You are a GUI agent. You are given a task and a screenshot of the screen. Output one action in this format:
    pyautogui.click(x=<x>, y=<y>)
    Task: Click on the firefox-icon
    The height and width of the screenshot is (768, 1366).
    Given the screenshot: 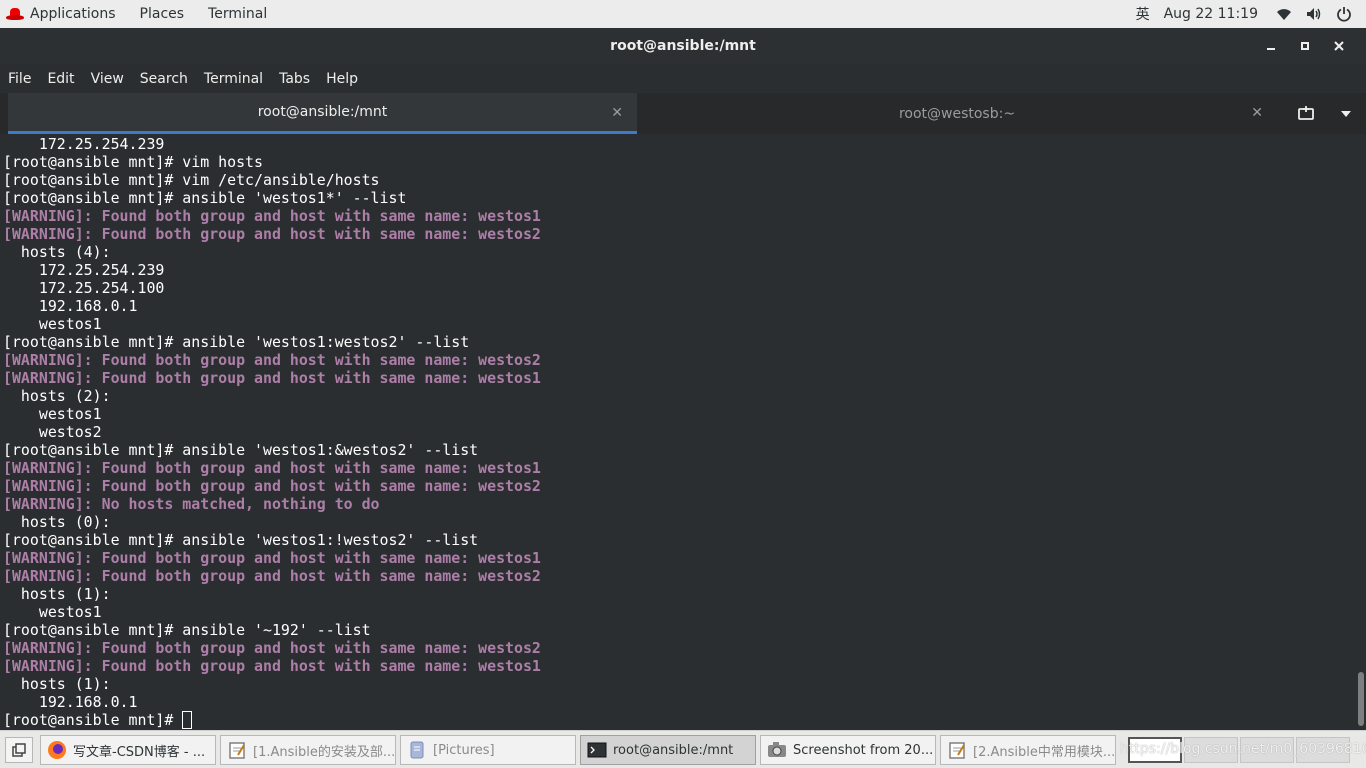 What is the action you would take?
    pyautogui.click(x=57, y=750)
    